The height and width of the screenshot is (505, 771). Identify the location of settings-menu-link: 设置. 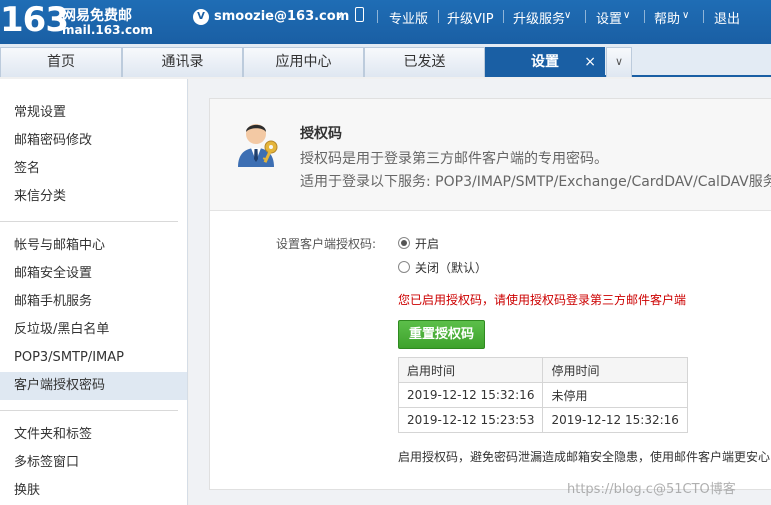
(609, 17).